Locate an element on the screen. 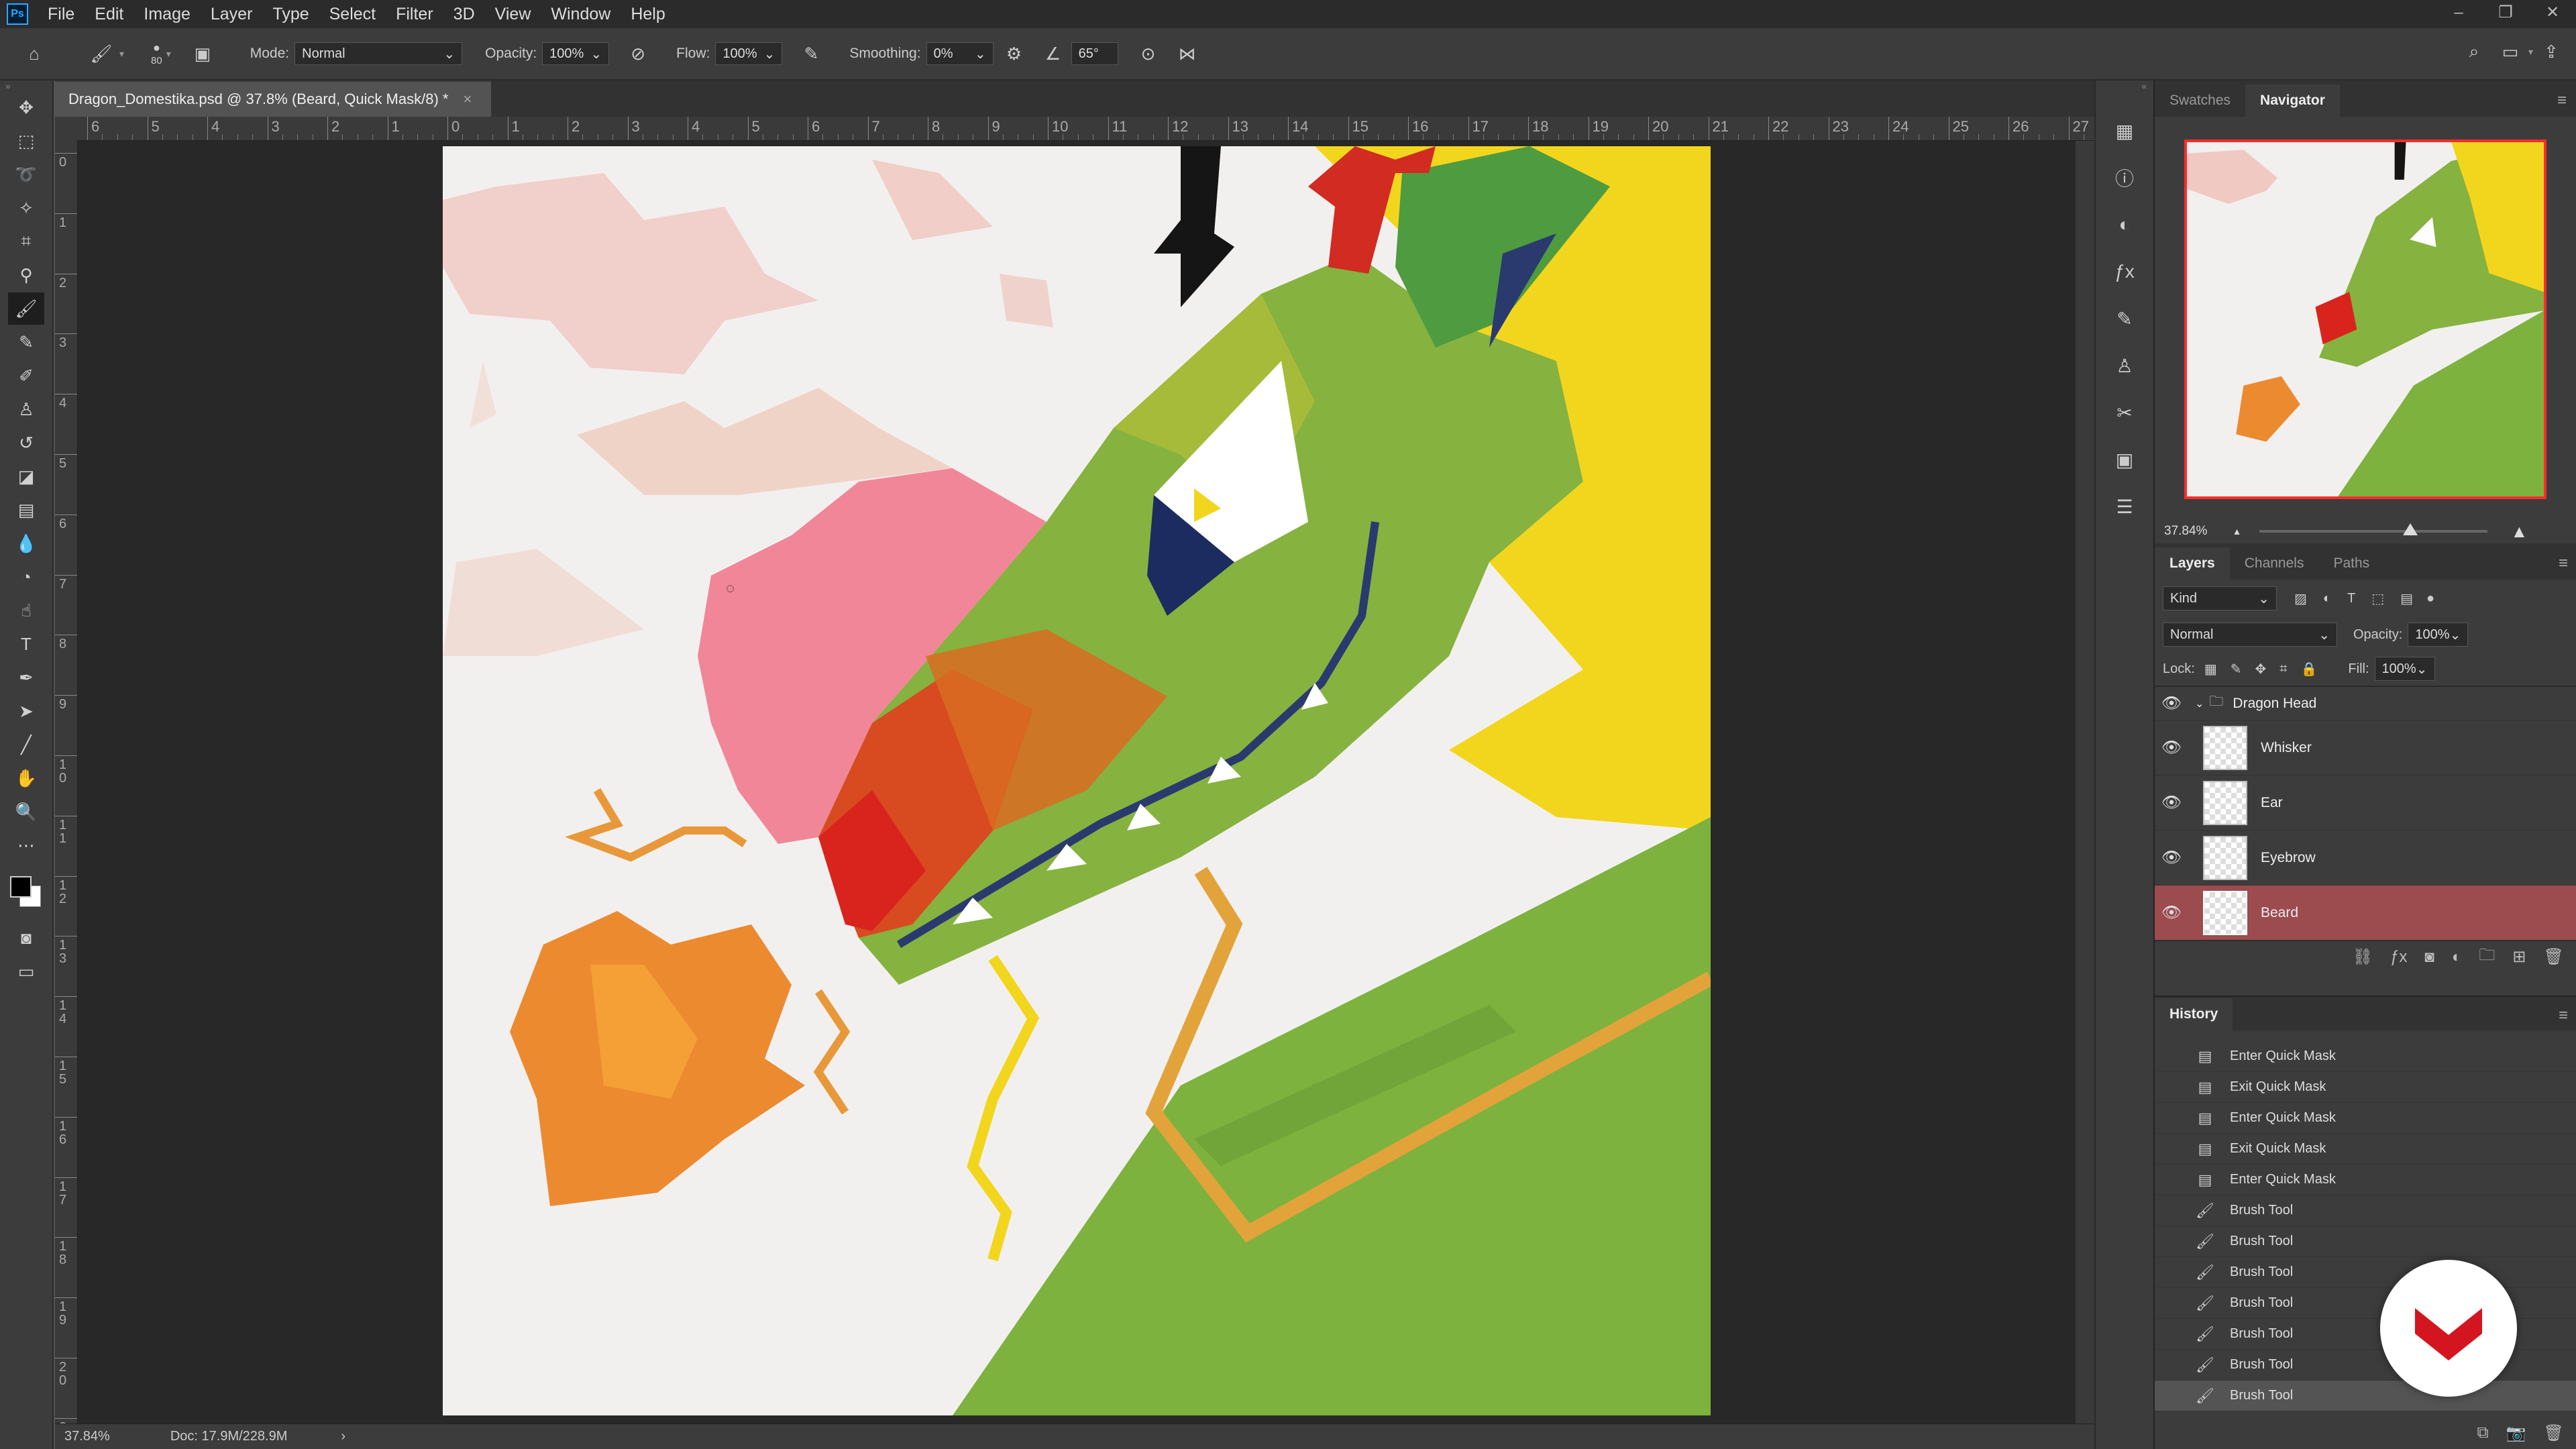  delete-layer-trash-icon: 🗑 is located at coordinates (2554, 957).